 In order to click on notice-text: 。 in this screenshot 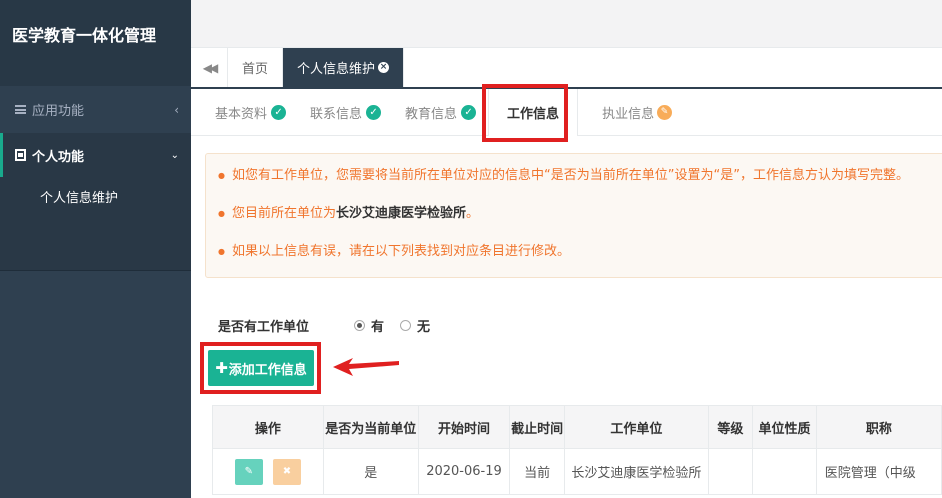, I will do `click(473, 213)`.